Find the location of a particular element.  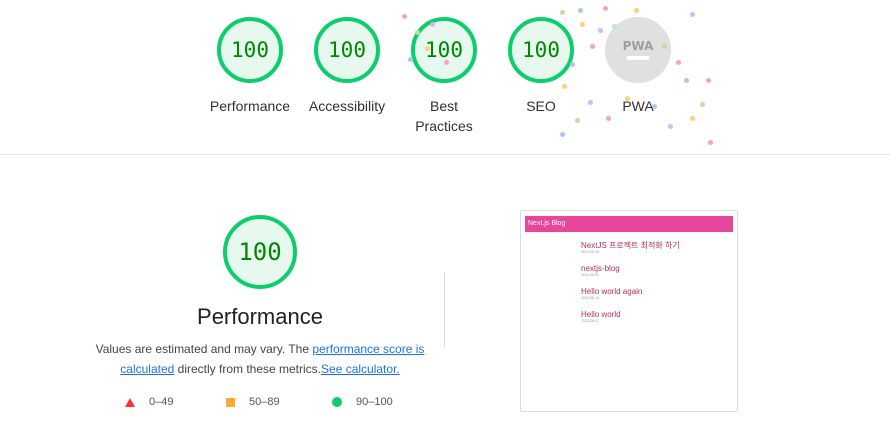

post-date: 2022-08-07 is located at coordinates (590, 321).